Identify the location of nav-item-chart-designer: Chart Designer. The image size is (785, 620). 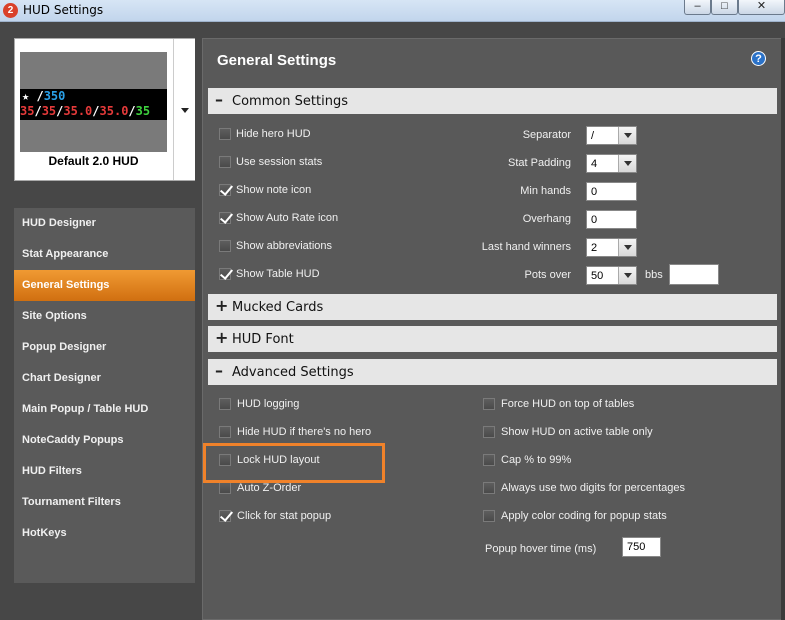
(104, 378).